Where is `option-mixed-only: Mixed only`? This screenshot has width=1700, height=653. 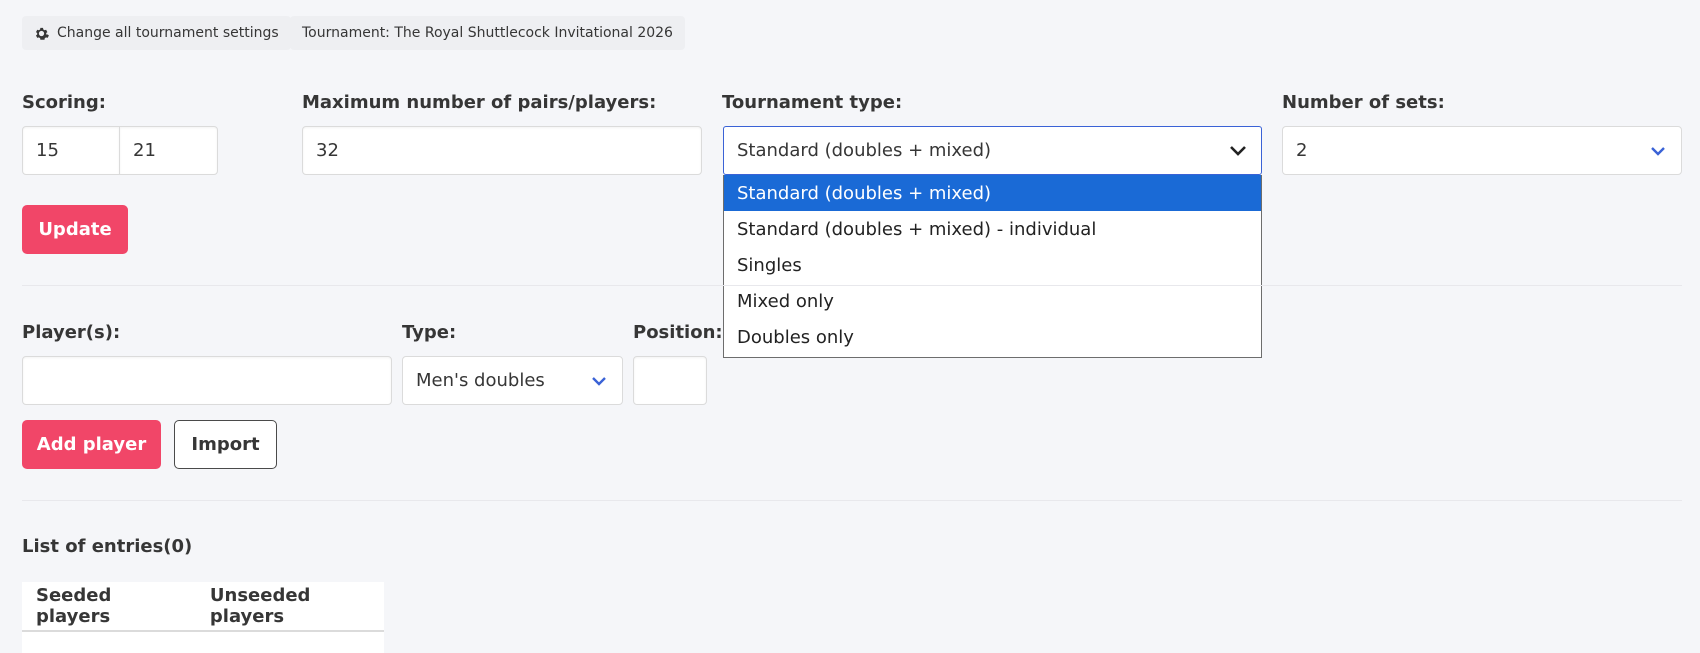
option-mixed-only: Mixed only is located at coordinates (992, 301).